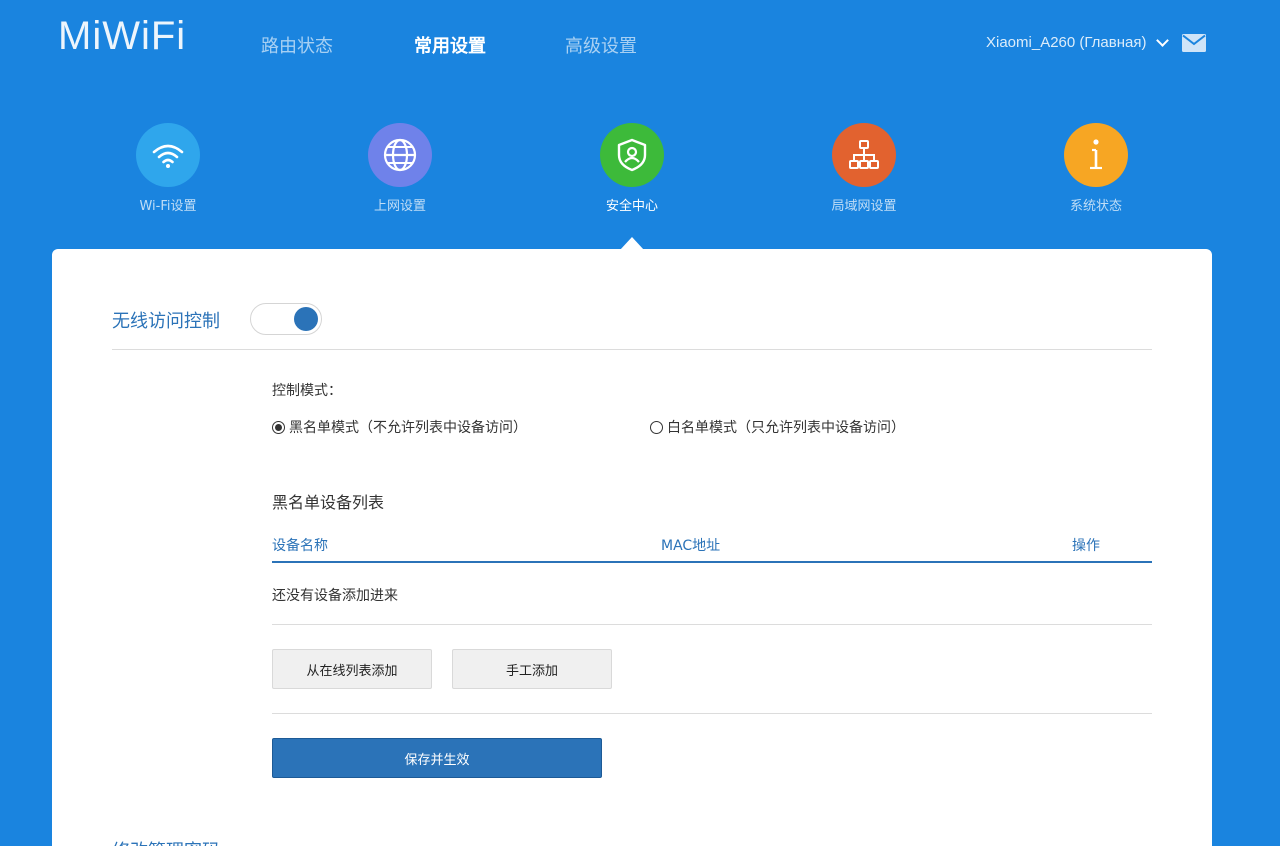 This screenshot has width=1280, height=846. What do you see at coordinates (712, 624) in the screenshot?
I see `table-bottom-divider` at bounding box center [712, 624].